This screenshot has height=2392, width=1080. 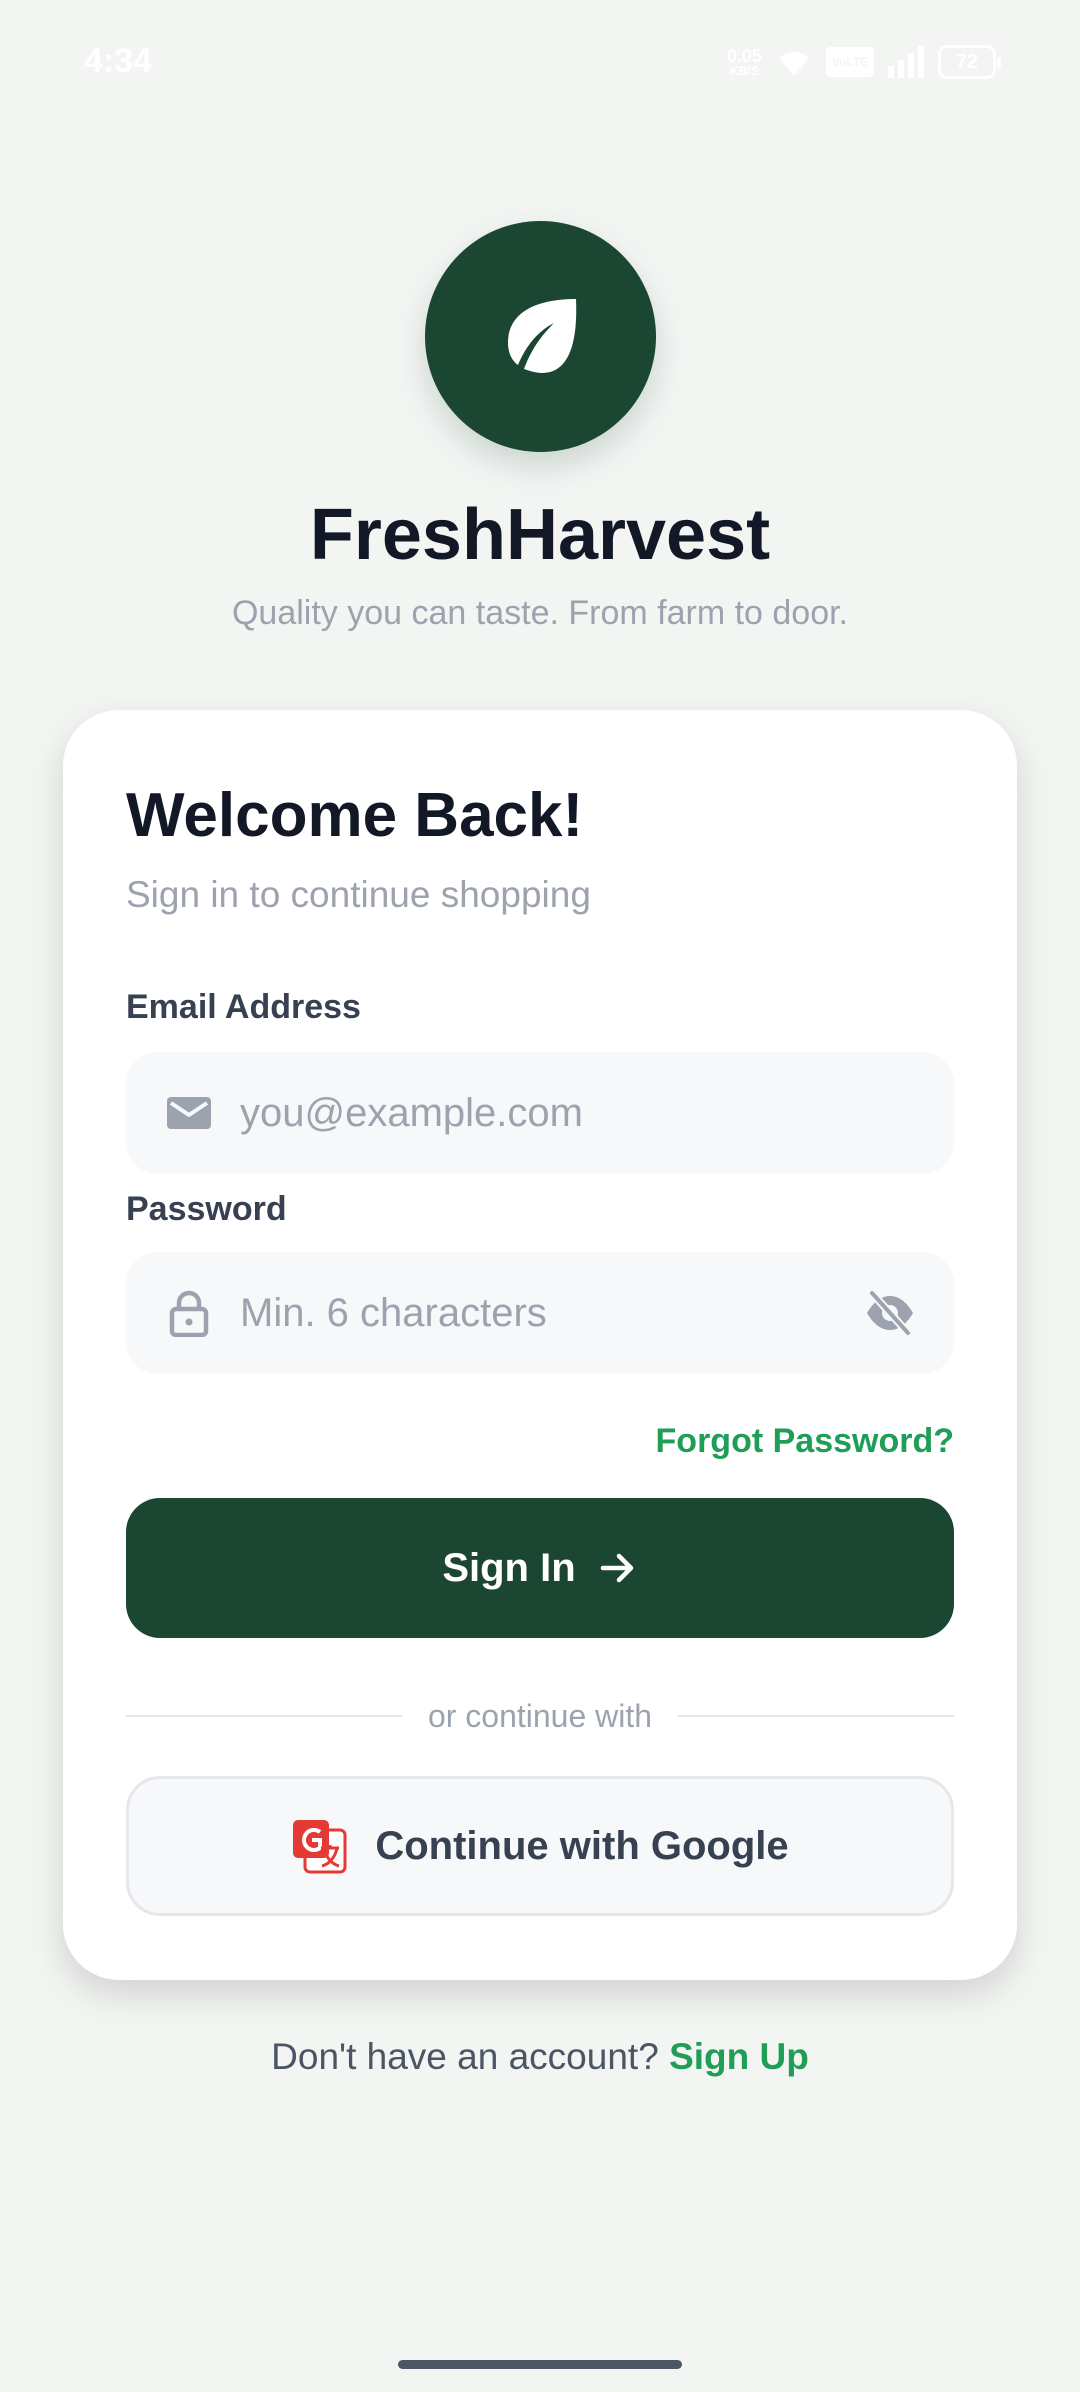 I want to click on wifi-icon, so click(x=793, y=64).